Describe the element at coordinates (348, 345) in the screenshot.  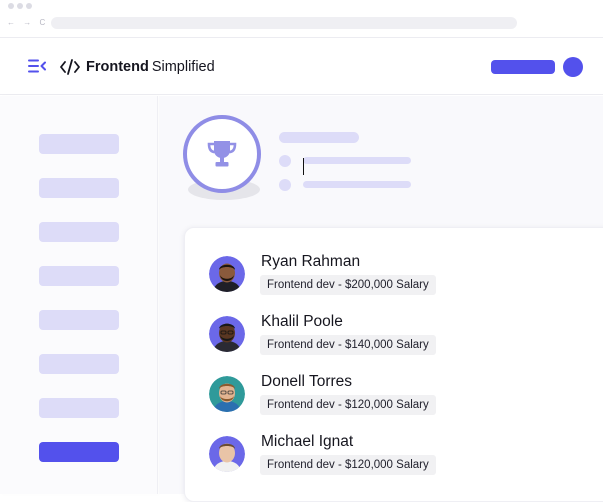
I see `salary-badge: Frontend dev - $140,000 Salary` at that location.